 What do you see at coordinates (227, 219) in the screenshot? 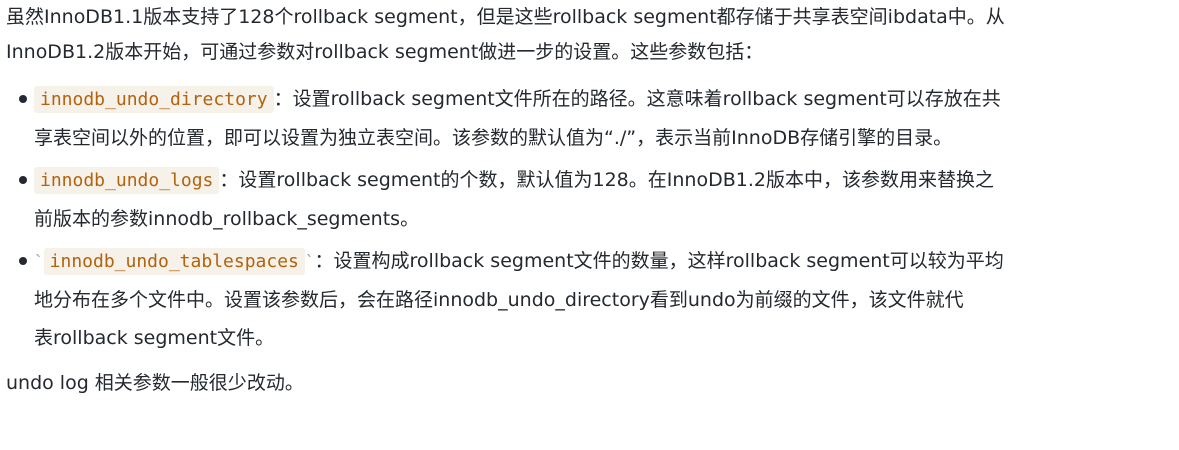
I see `param-description-line-2: 前版本的参数innodb_rollback_segments。` at bounding box center [227, 219].